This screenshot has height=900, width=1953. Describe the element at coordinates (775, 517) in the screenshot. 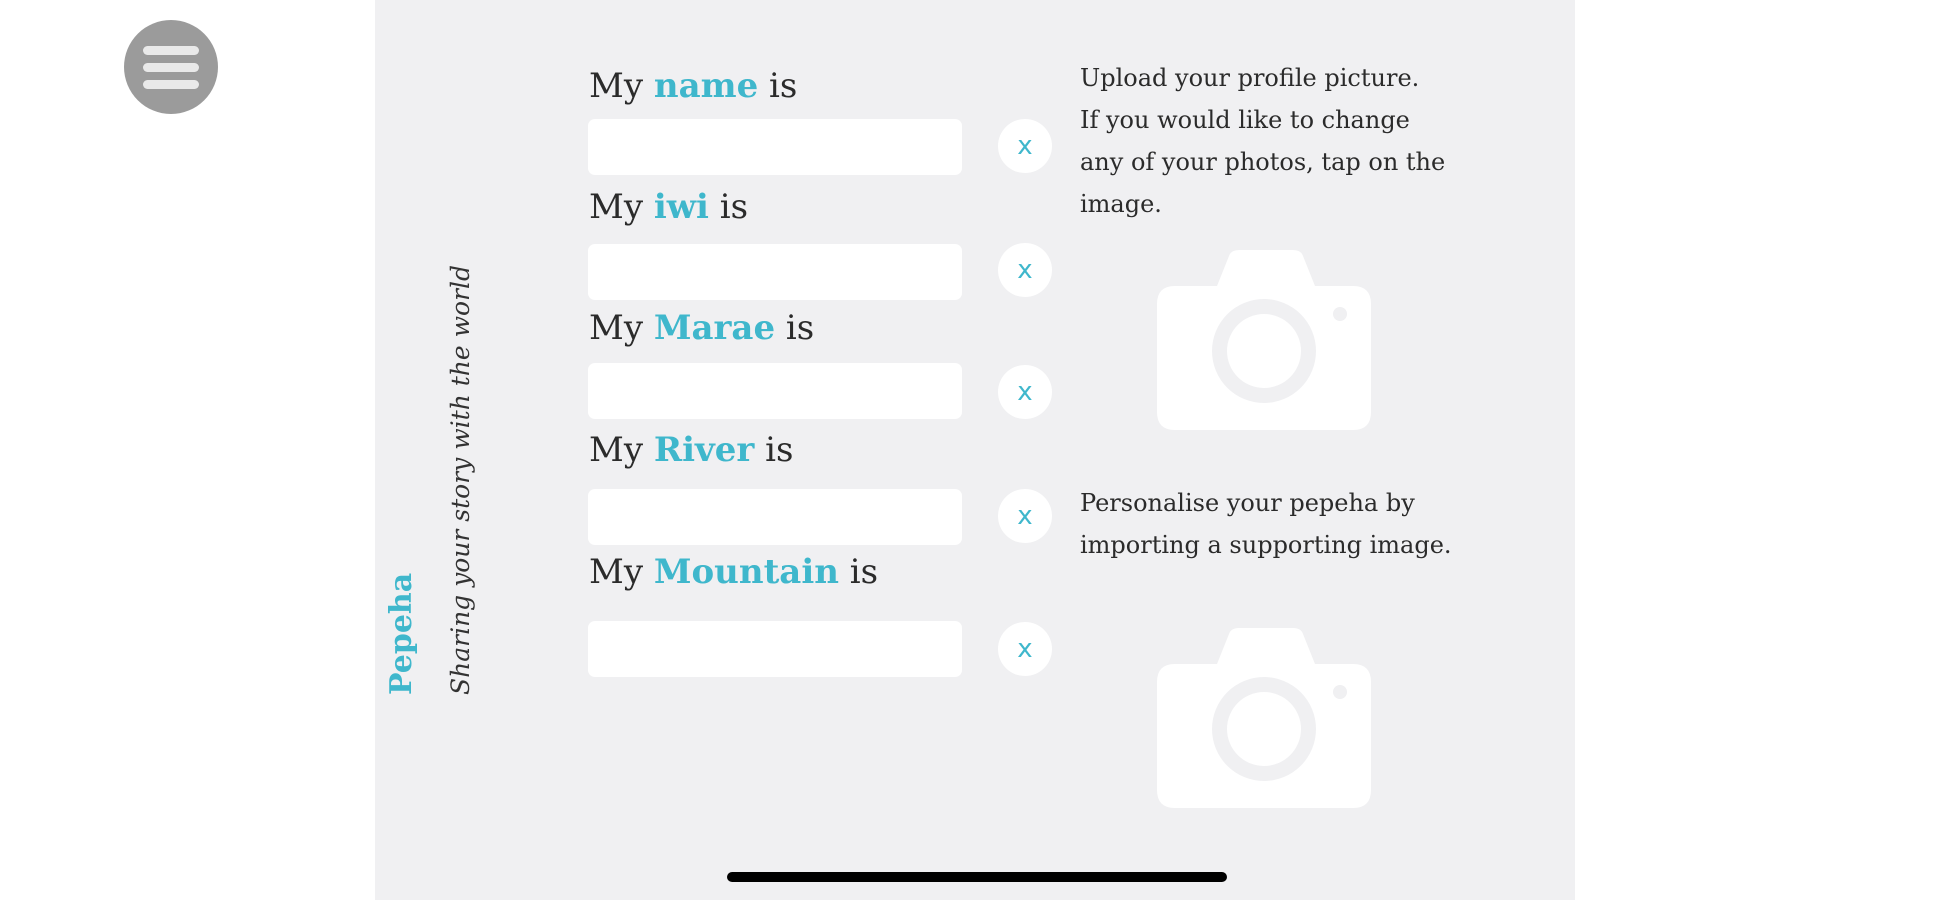

I see `river-input` at that location.